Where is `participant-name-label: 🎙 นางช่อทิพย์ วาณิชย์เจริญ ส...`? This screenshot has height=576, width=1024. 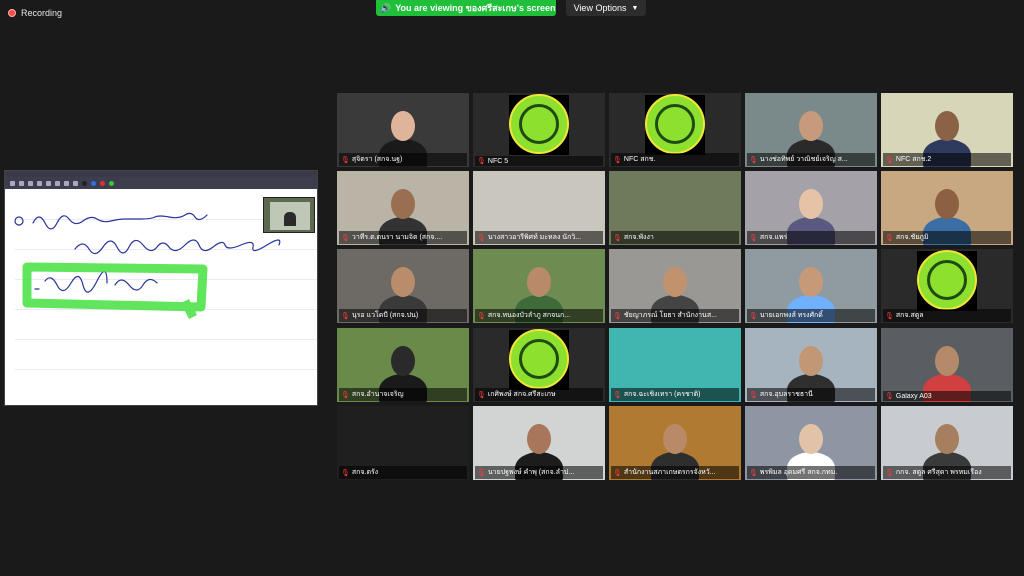
participant-name-label: 🎙 นางช่อทิพย์ วาณิชย์เจริญ ส... is located at coordinates (811, 159).